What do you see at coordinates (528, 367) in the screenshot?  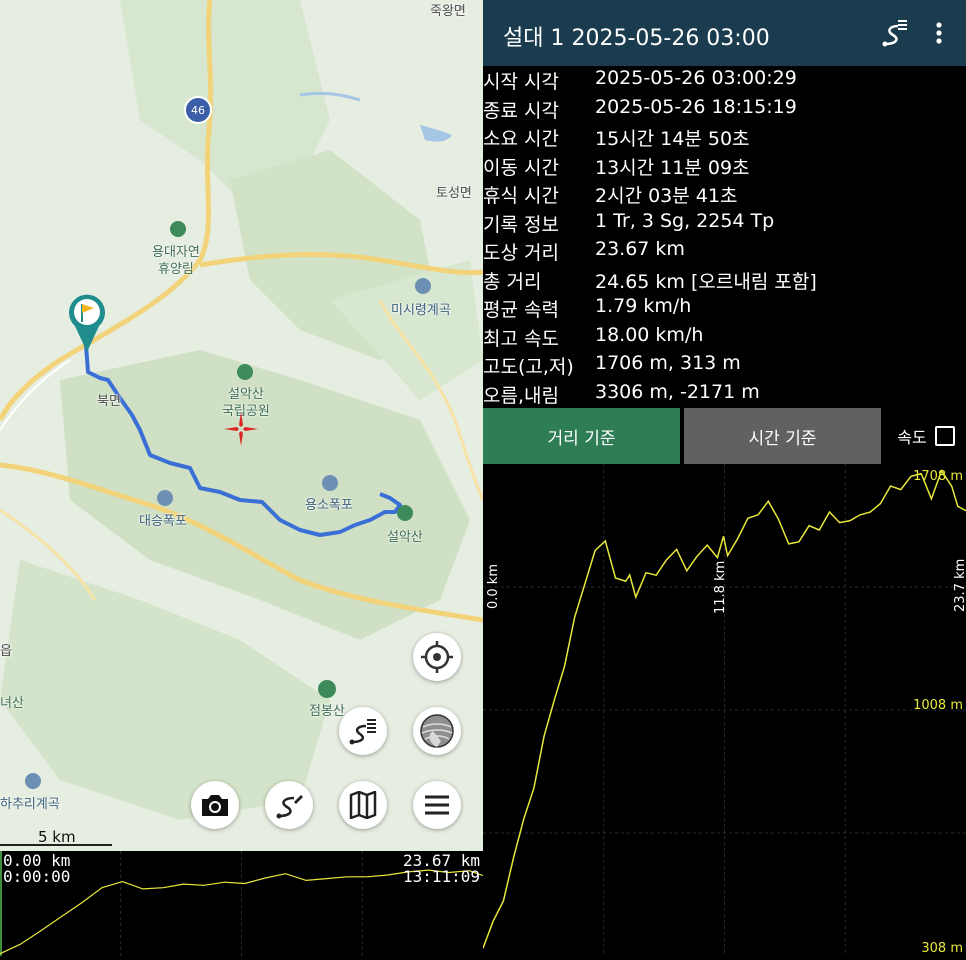 I see `stat-label: 고도(고,저)` at bounding box center [528, 367].